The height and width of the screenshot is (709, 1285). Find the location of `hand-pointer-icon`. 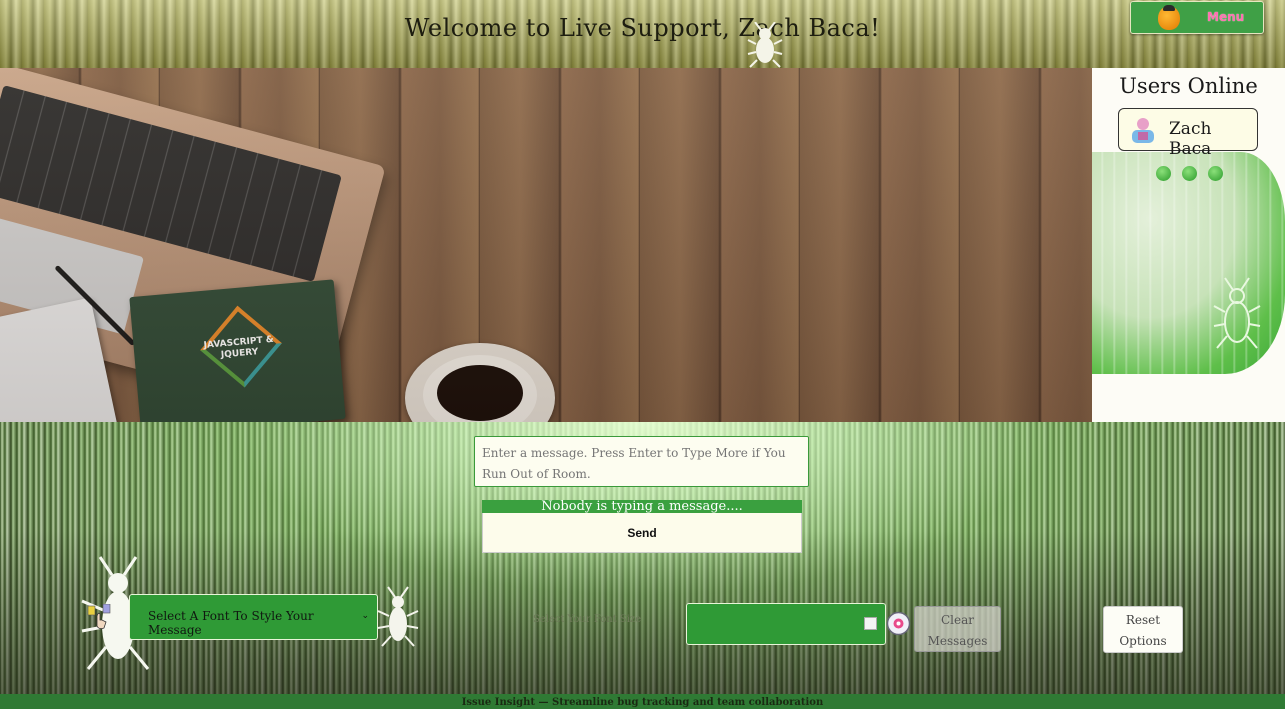

hand-pointer-icon is located at coordinates (99, 617).